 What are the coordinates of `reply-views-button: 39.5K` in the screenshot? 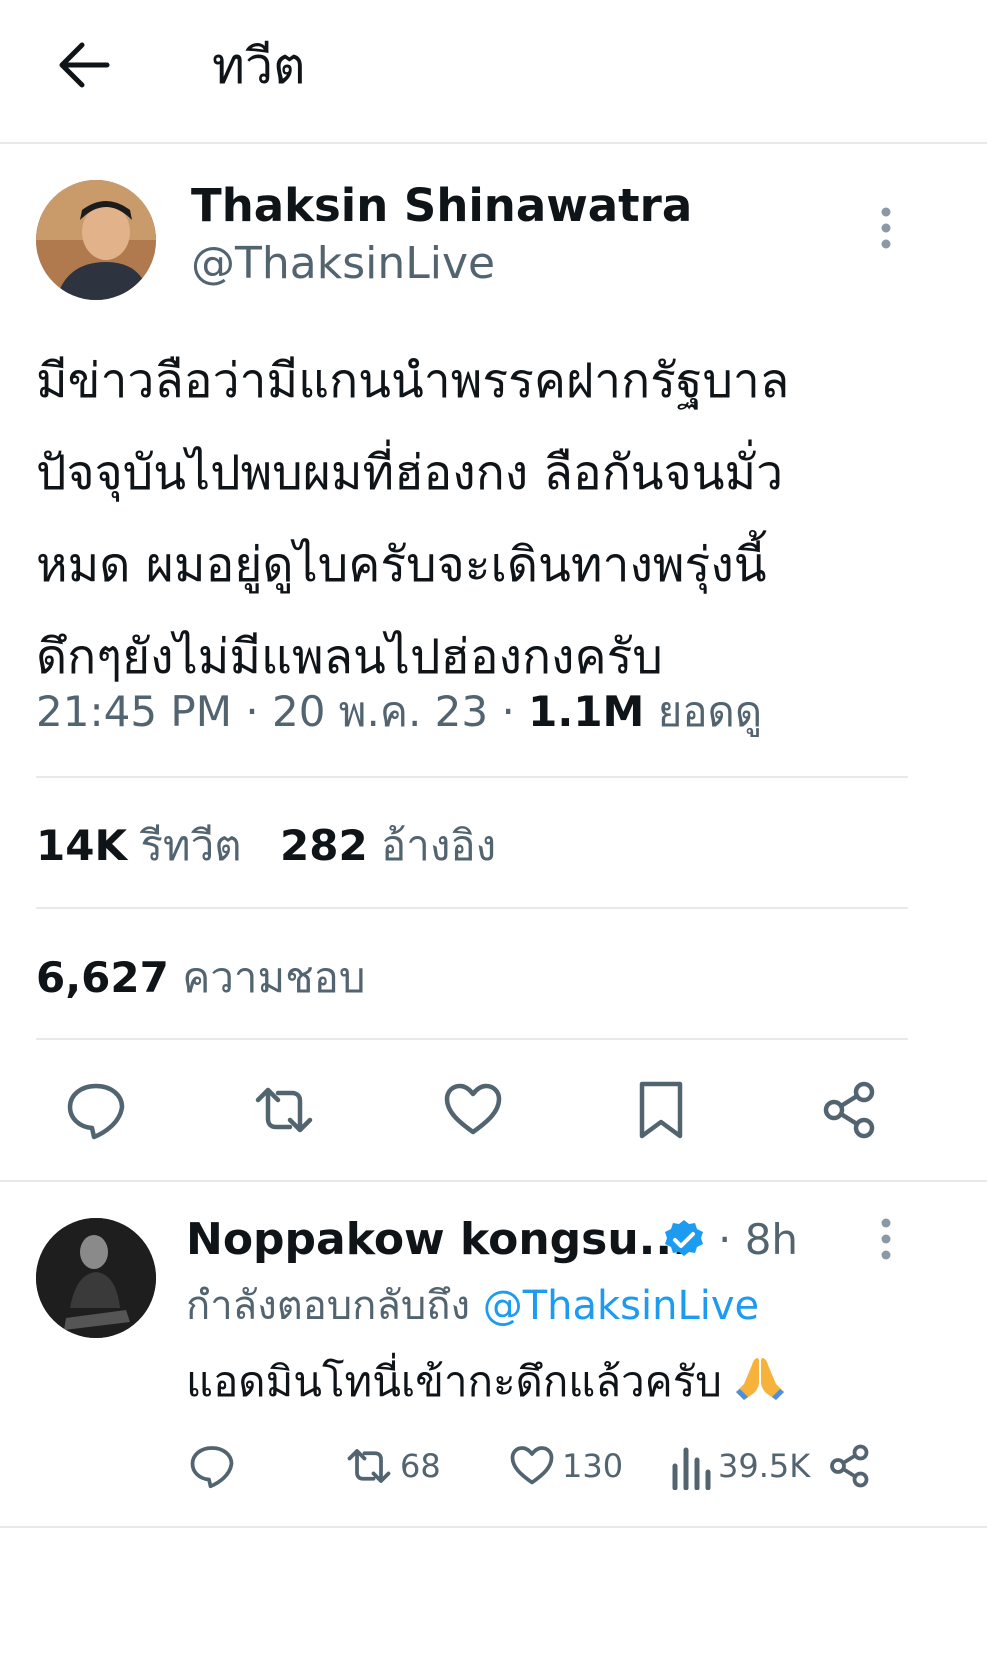 It's located at (740, 1466).